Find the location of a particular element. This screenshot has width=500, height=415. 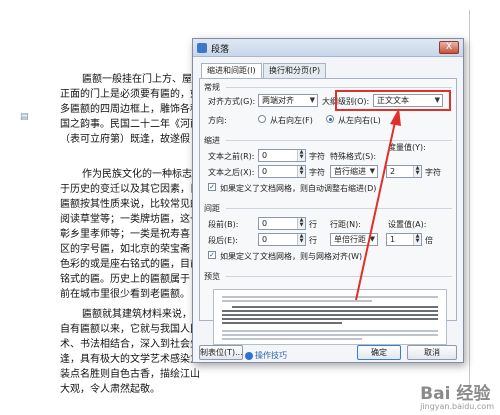

watermark-text: Bai 经验 is located at coordinates (455, 394).